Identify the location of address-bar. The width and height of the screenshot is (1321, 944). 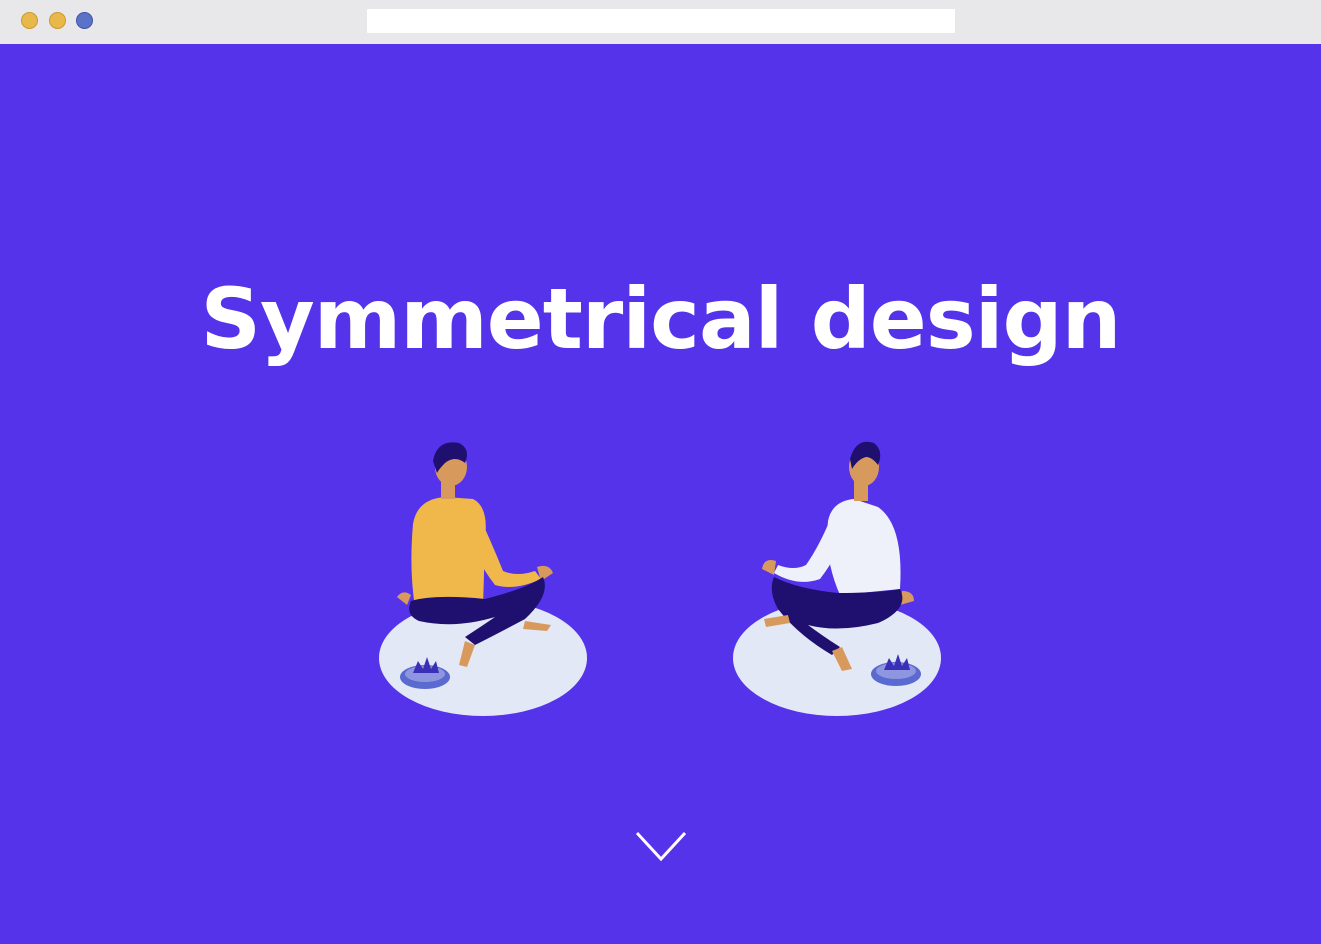
(661, 21).